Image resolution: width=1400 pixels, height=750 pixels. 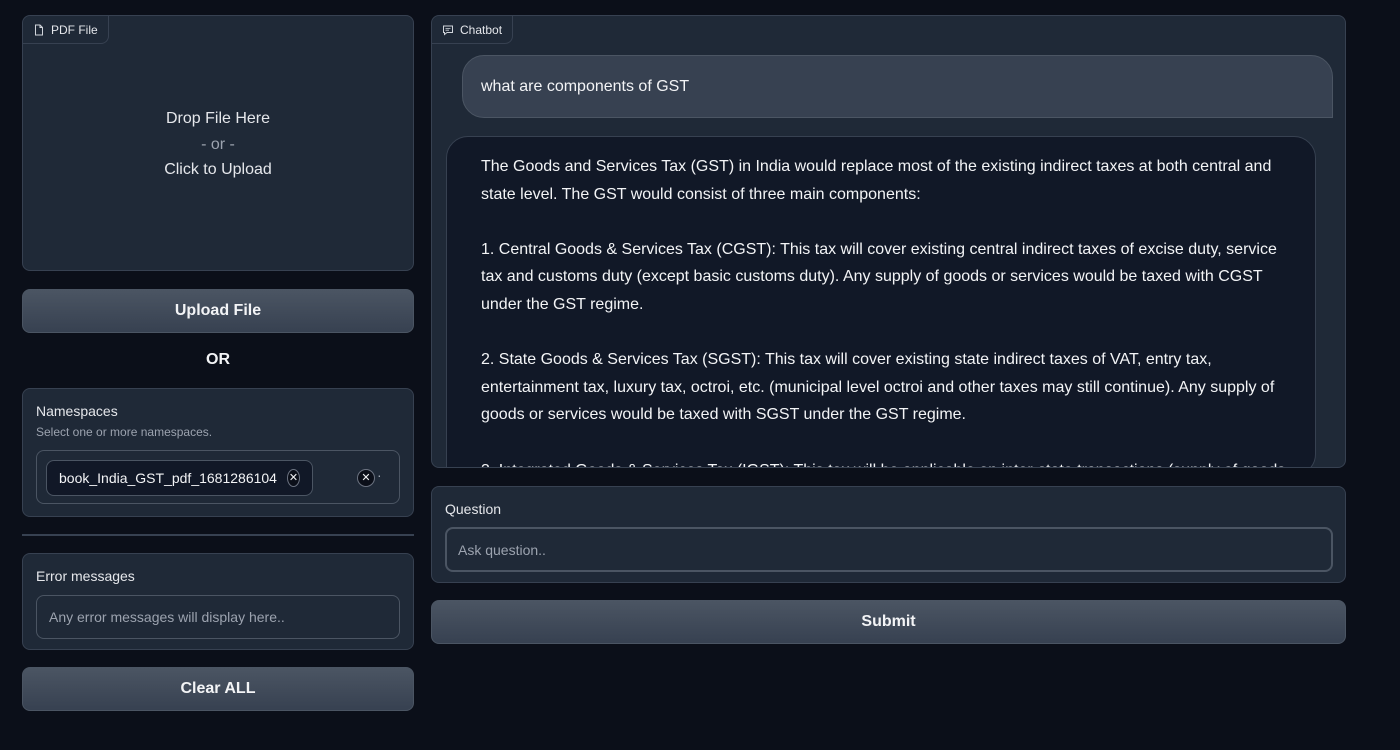 I want to click on user-message-text: what are components of GST, so click(x=585, y=86).